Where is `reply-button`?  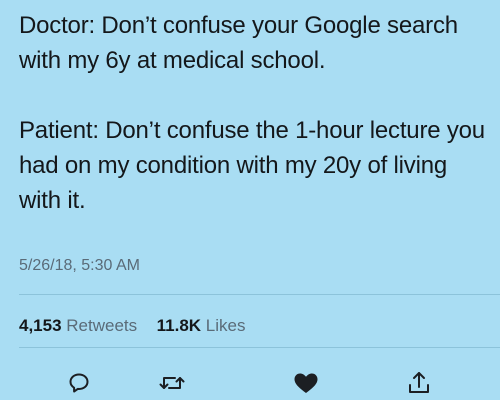
reply-button is located at coordinates (79, 383).